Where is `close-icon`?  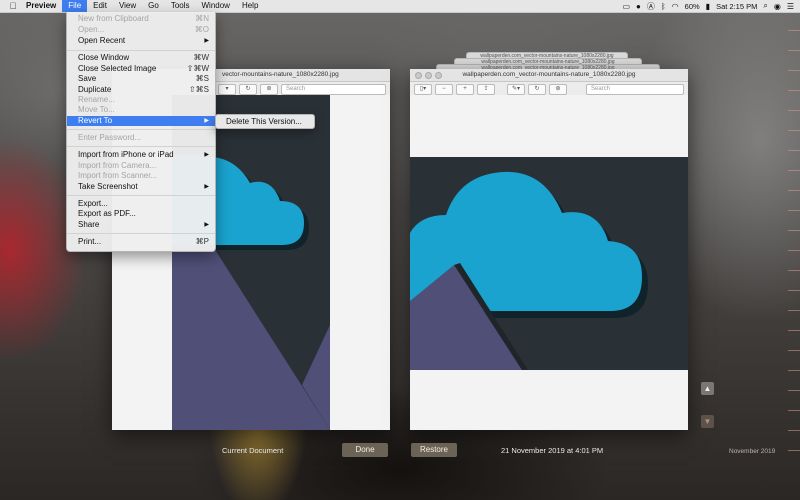
close-icon is located at coordinates (418, 75).